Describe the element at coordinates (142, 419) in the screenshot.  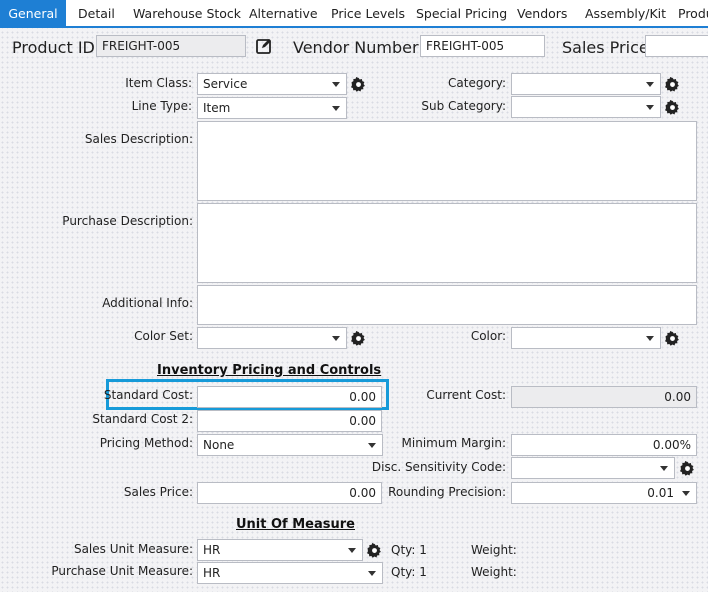
I see `standard-cost-2-label: Standard Cost 2:` at that location.